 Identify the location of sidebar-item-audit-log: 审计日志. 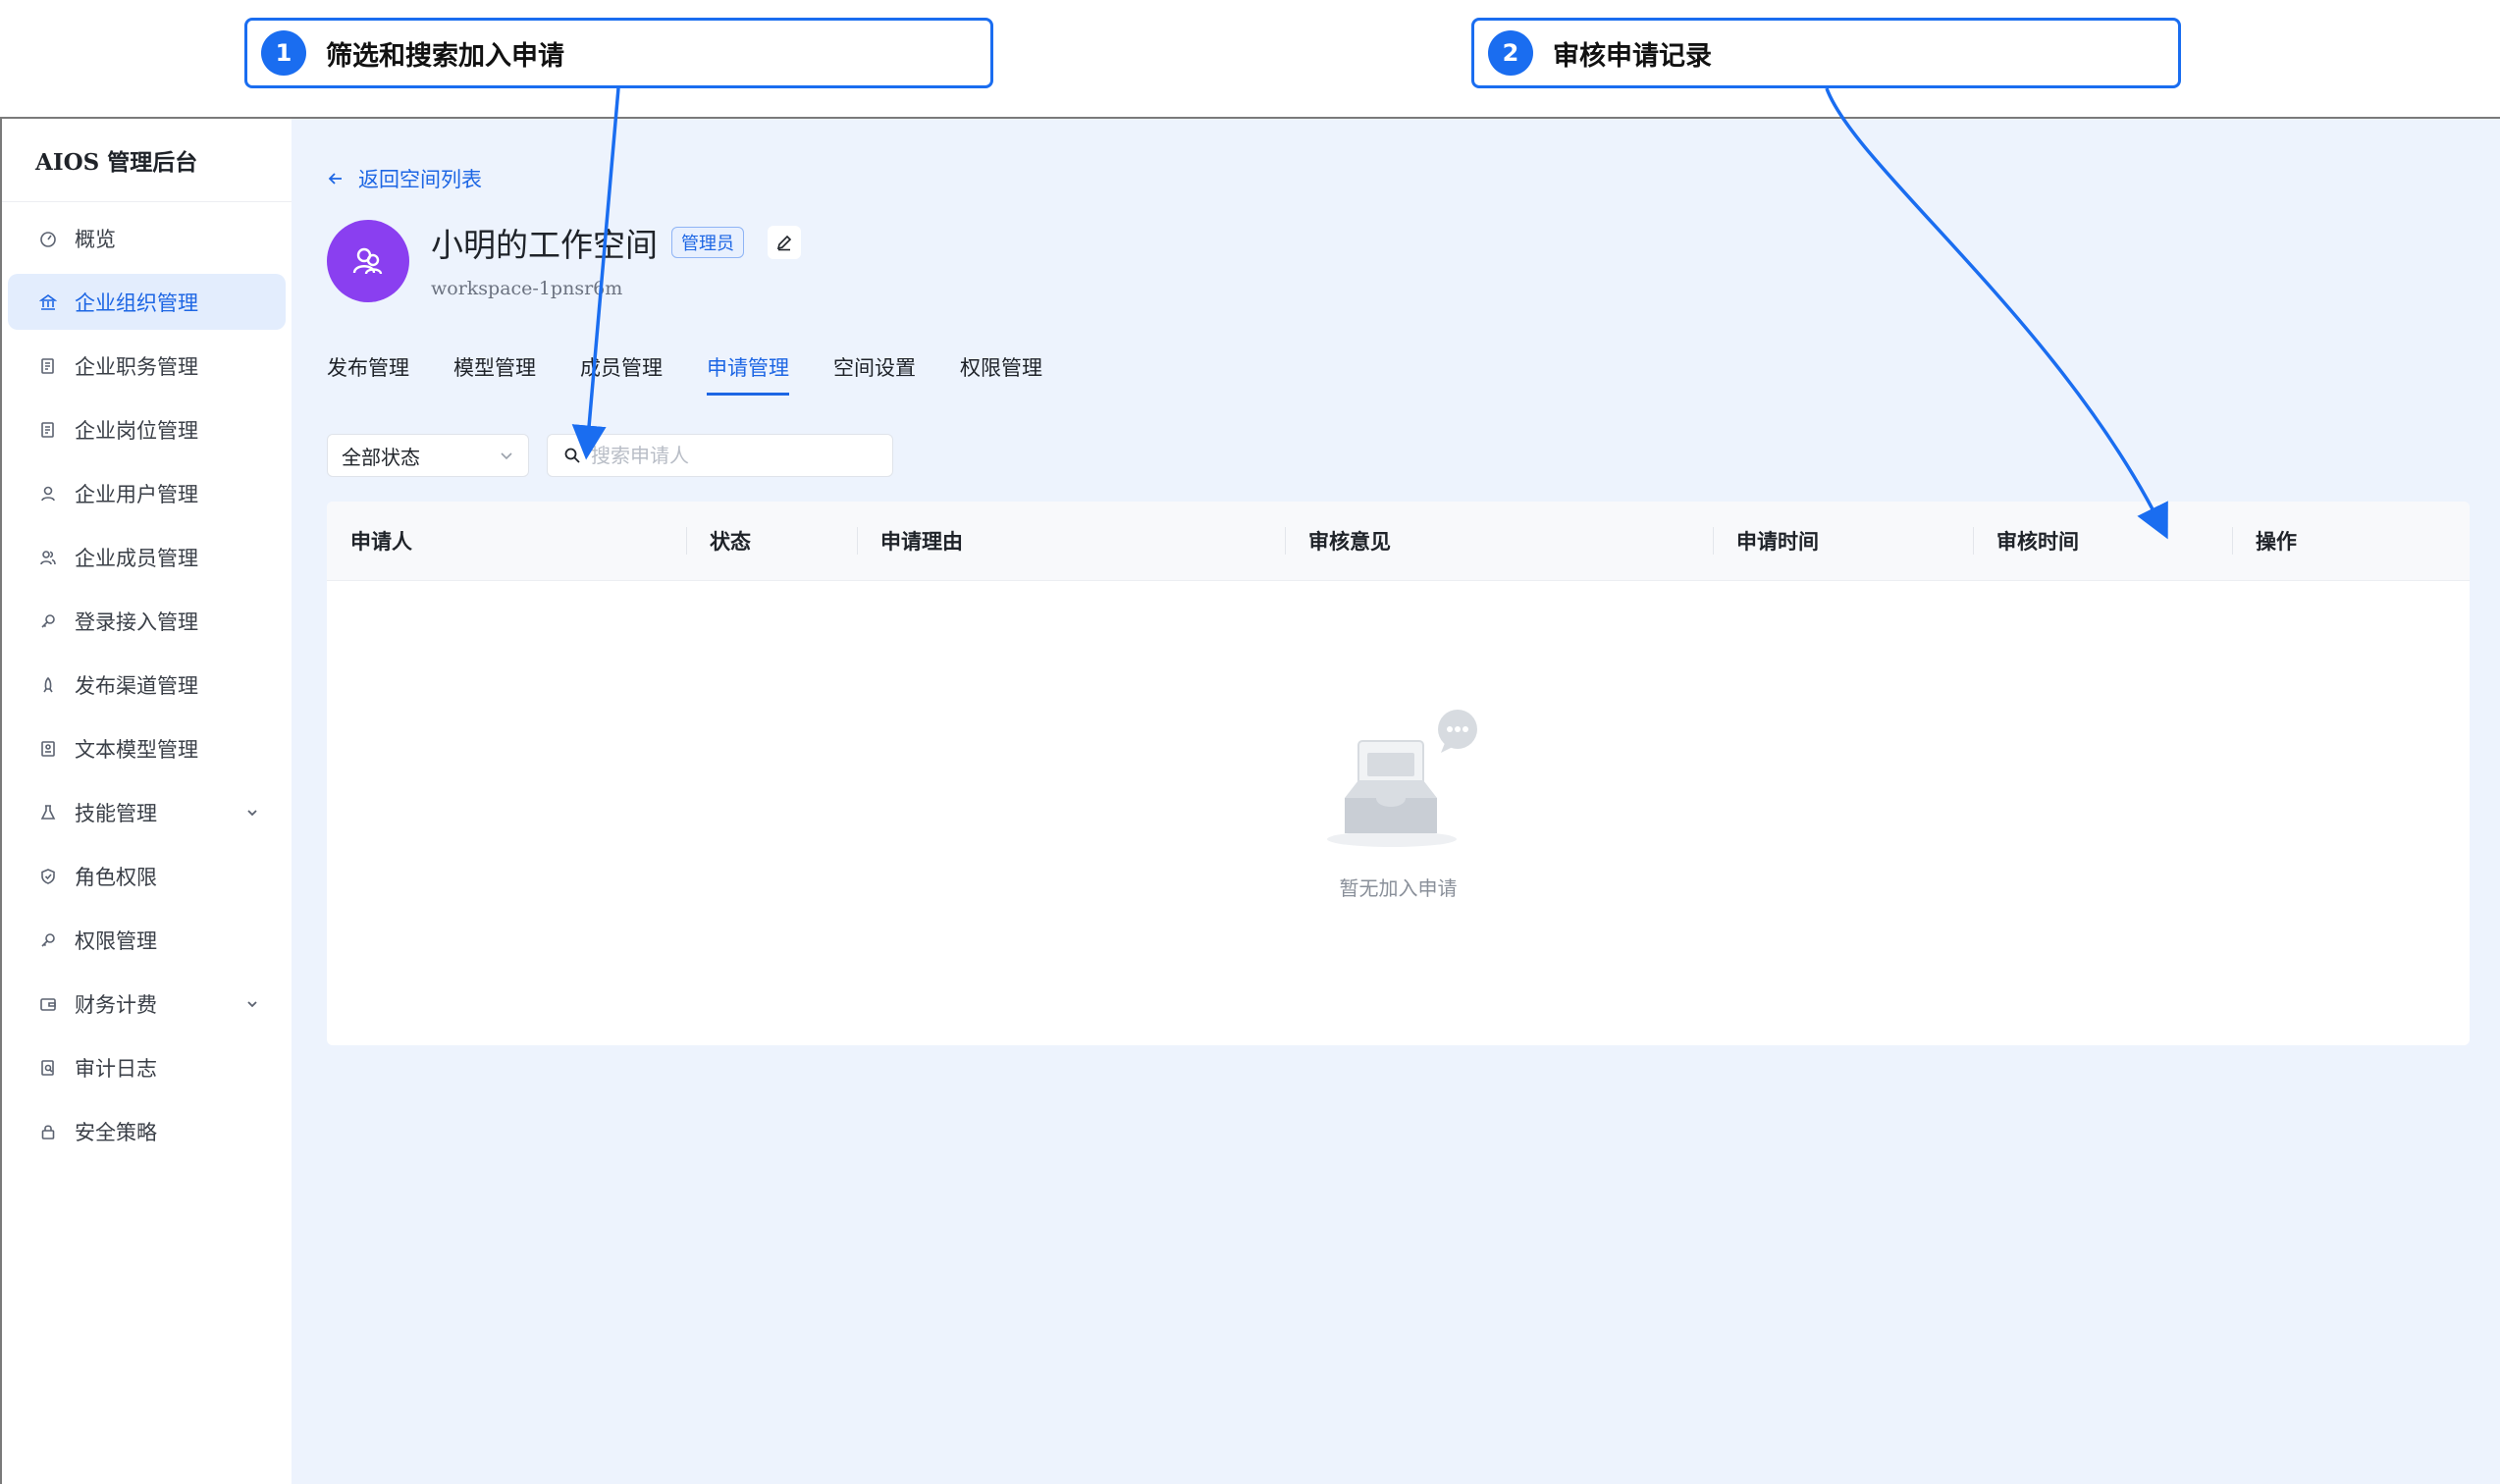
(147, 1067).